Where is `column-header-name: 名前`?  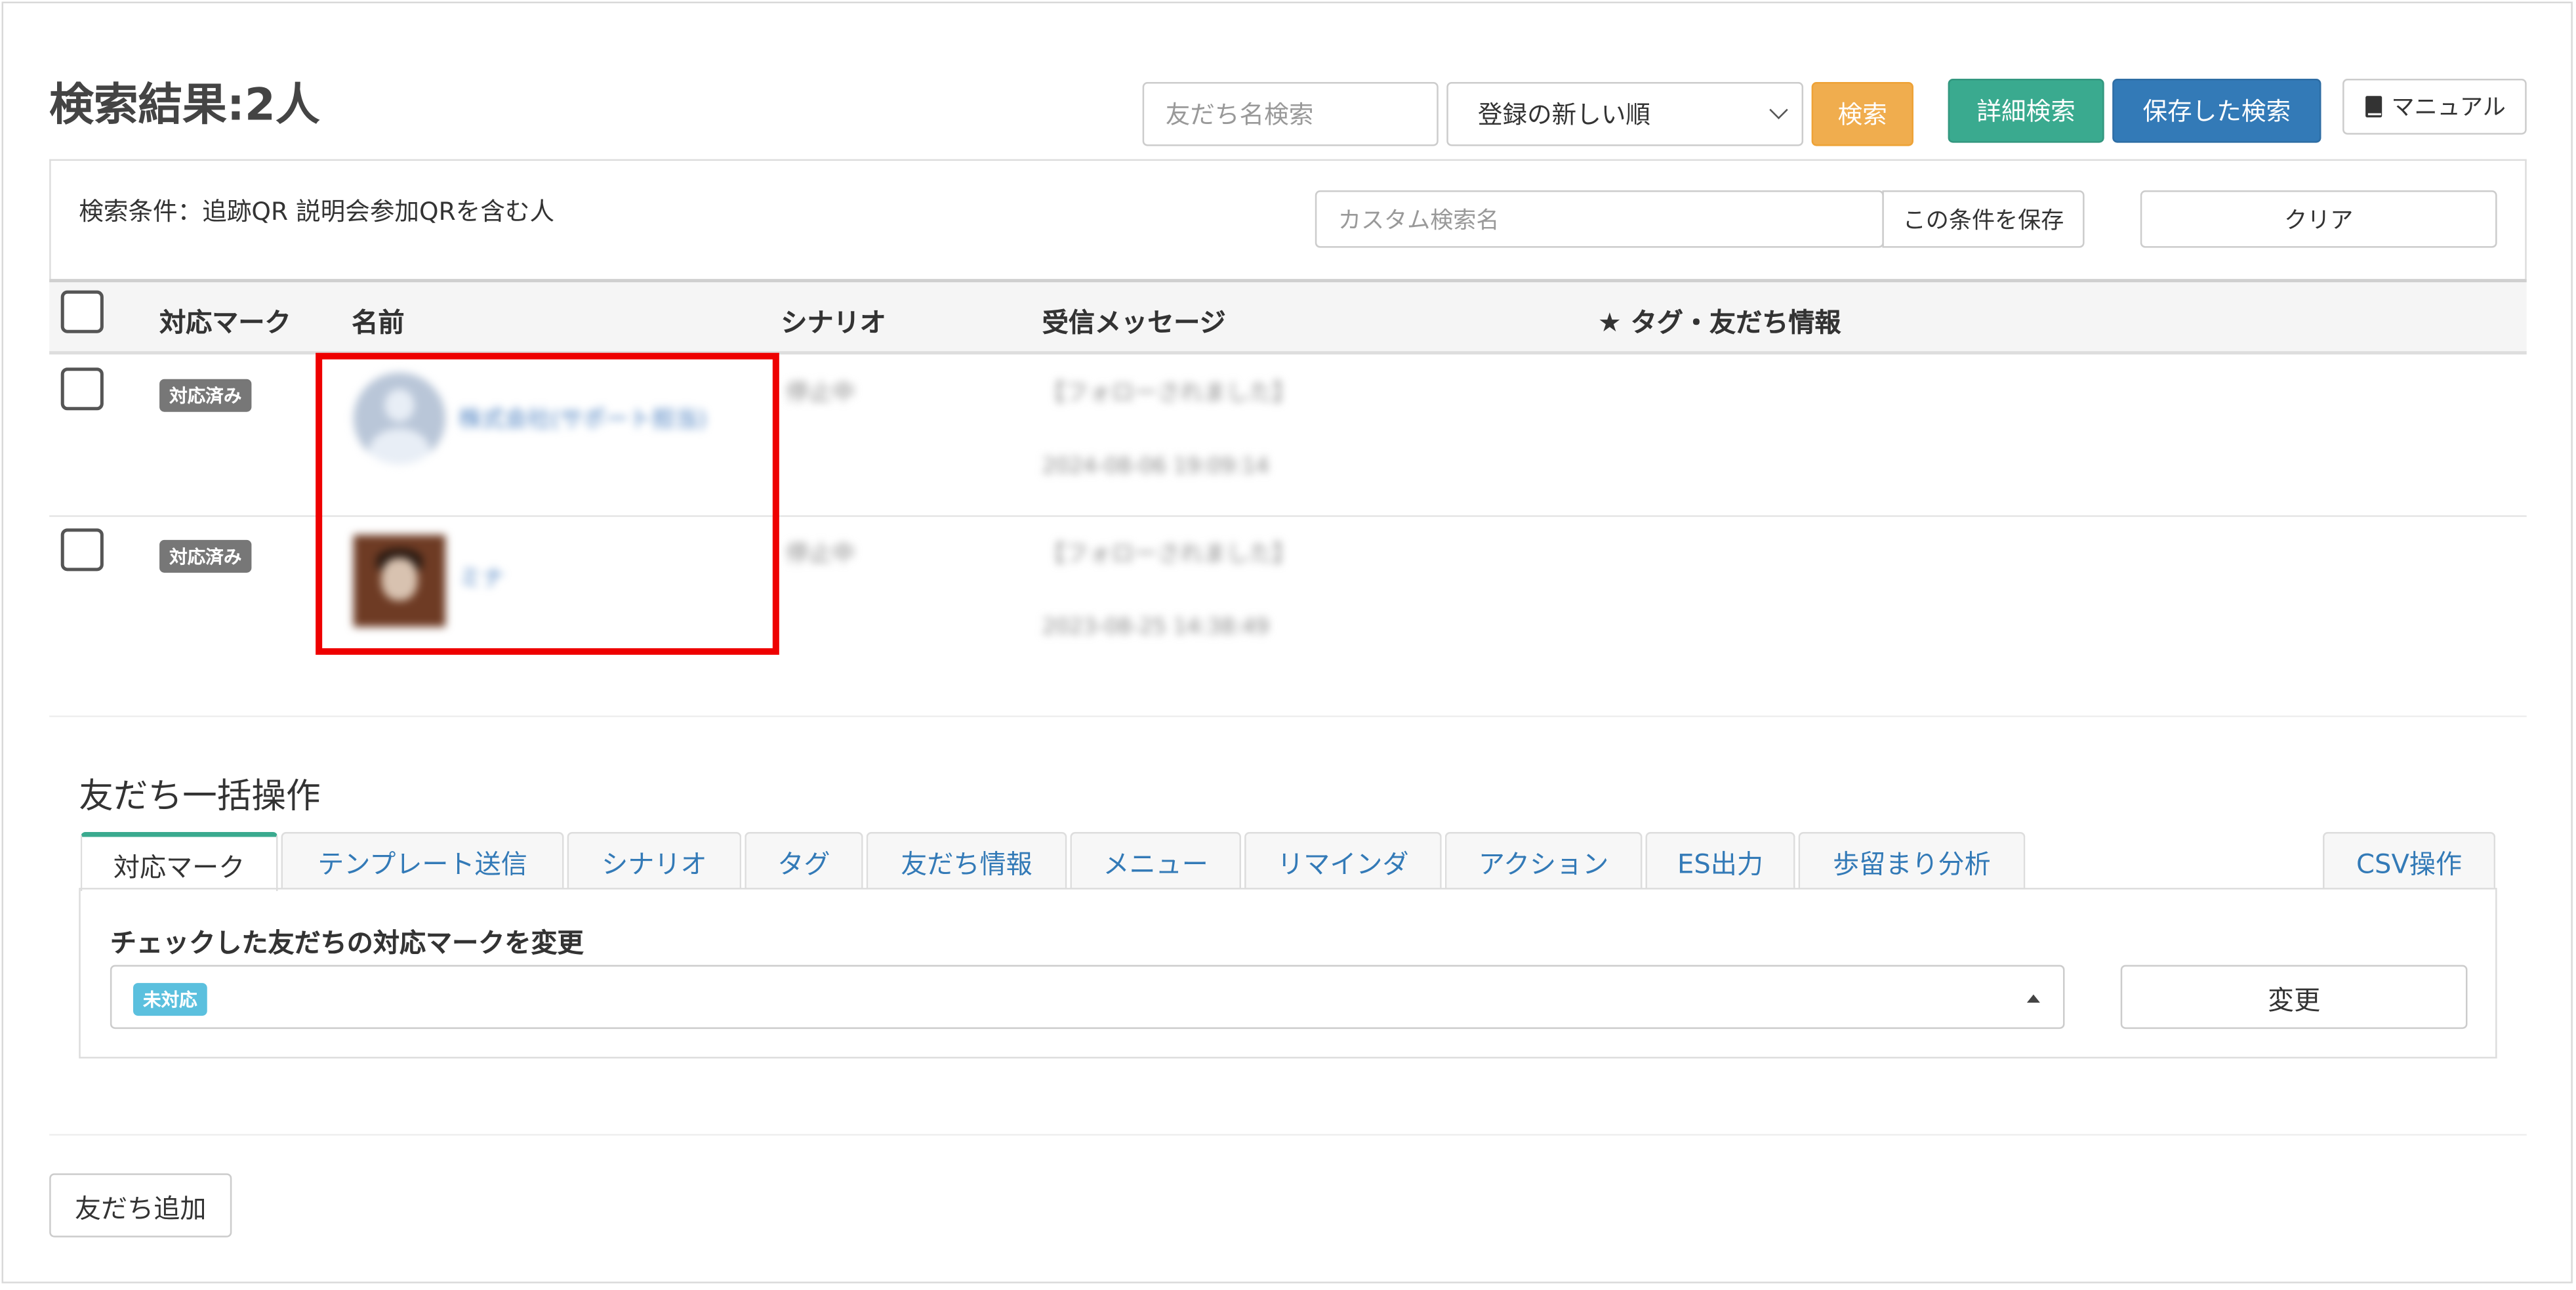 column-header-name: 名前 is located at coordinates (378, 322).